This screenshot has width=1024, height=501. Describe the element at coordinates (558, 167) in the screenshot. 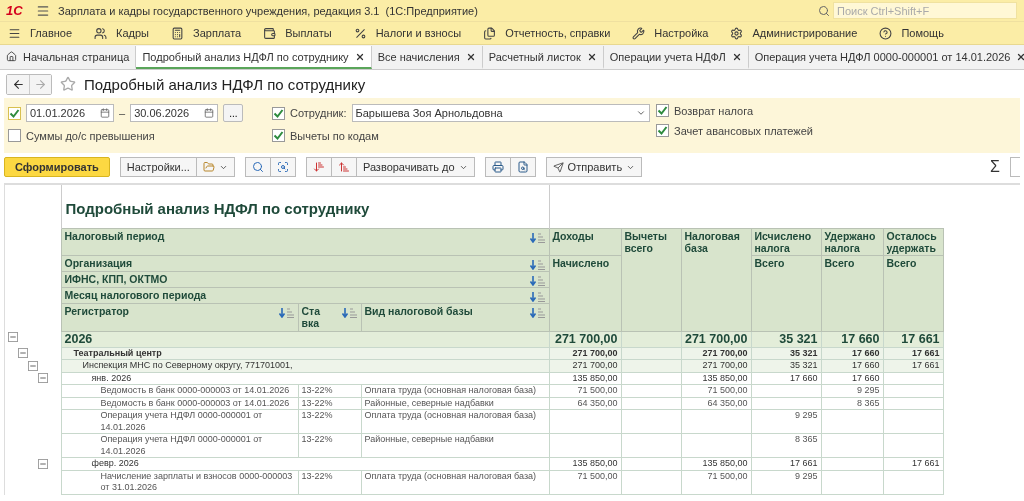

I see `send-icon` at that location.